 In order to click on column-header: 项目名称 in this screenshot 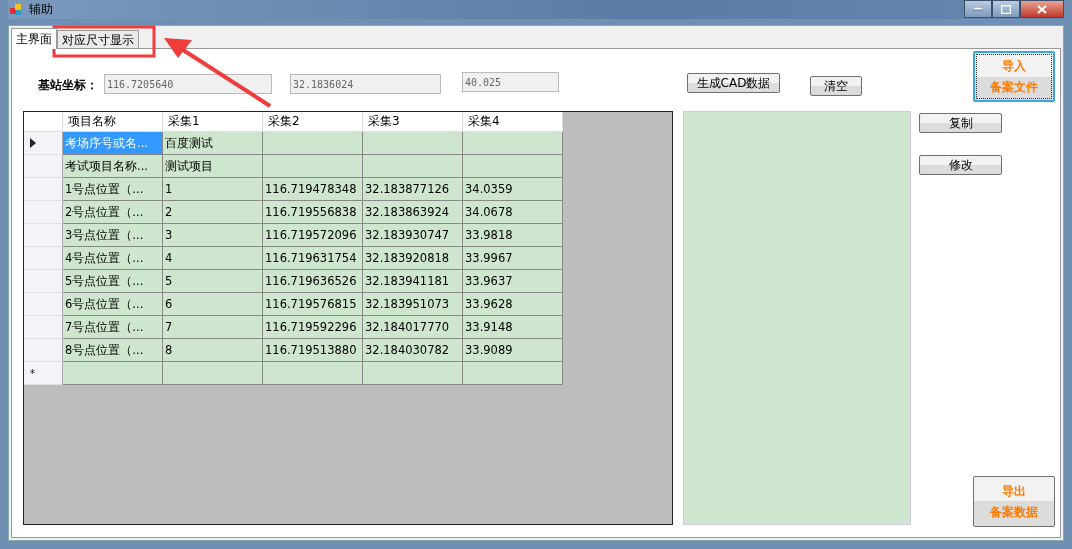, I will do `click(113, 122)`.